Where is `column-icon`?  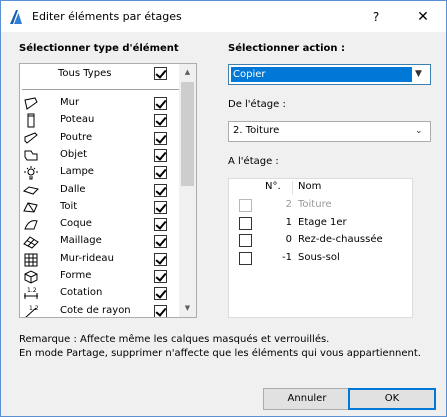 column-icon is located at coordinates (31, 120).